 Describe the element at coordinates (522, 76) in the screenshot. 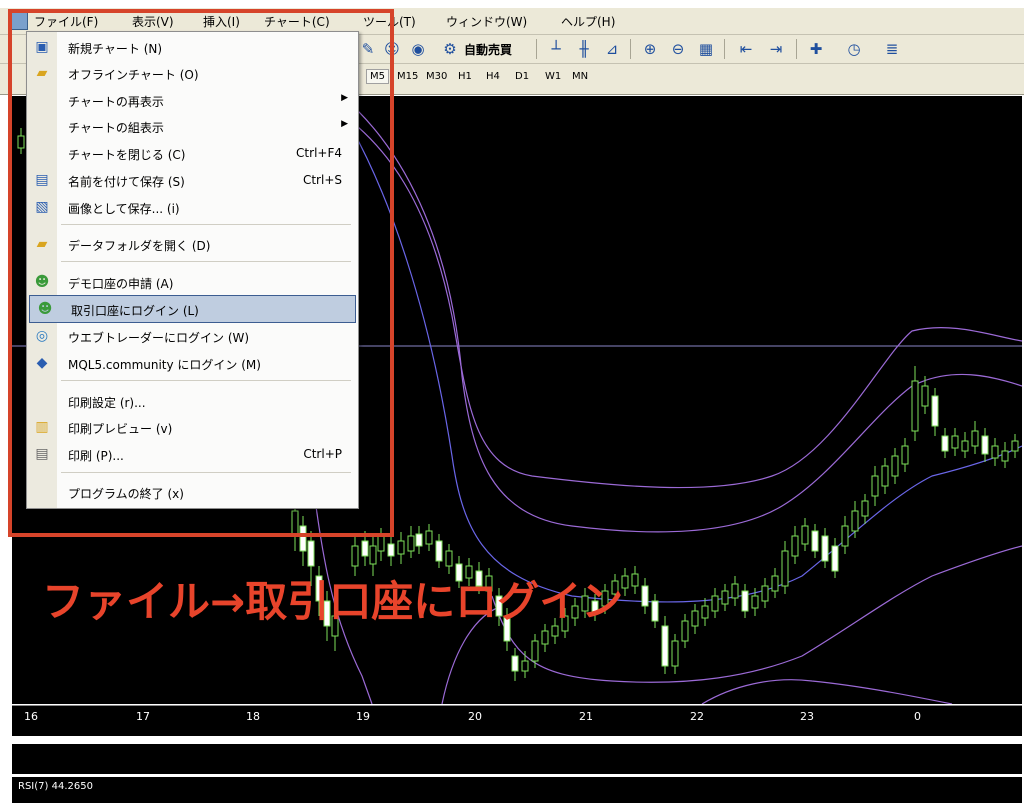

I see `timeframe-d1: D1` at that location.